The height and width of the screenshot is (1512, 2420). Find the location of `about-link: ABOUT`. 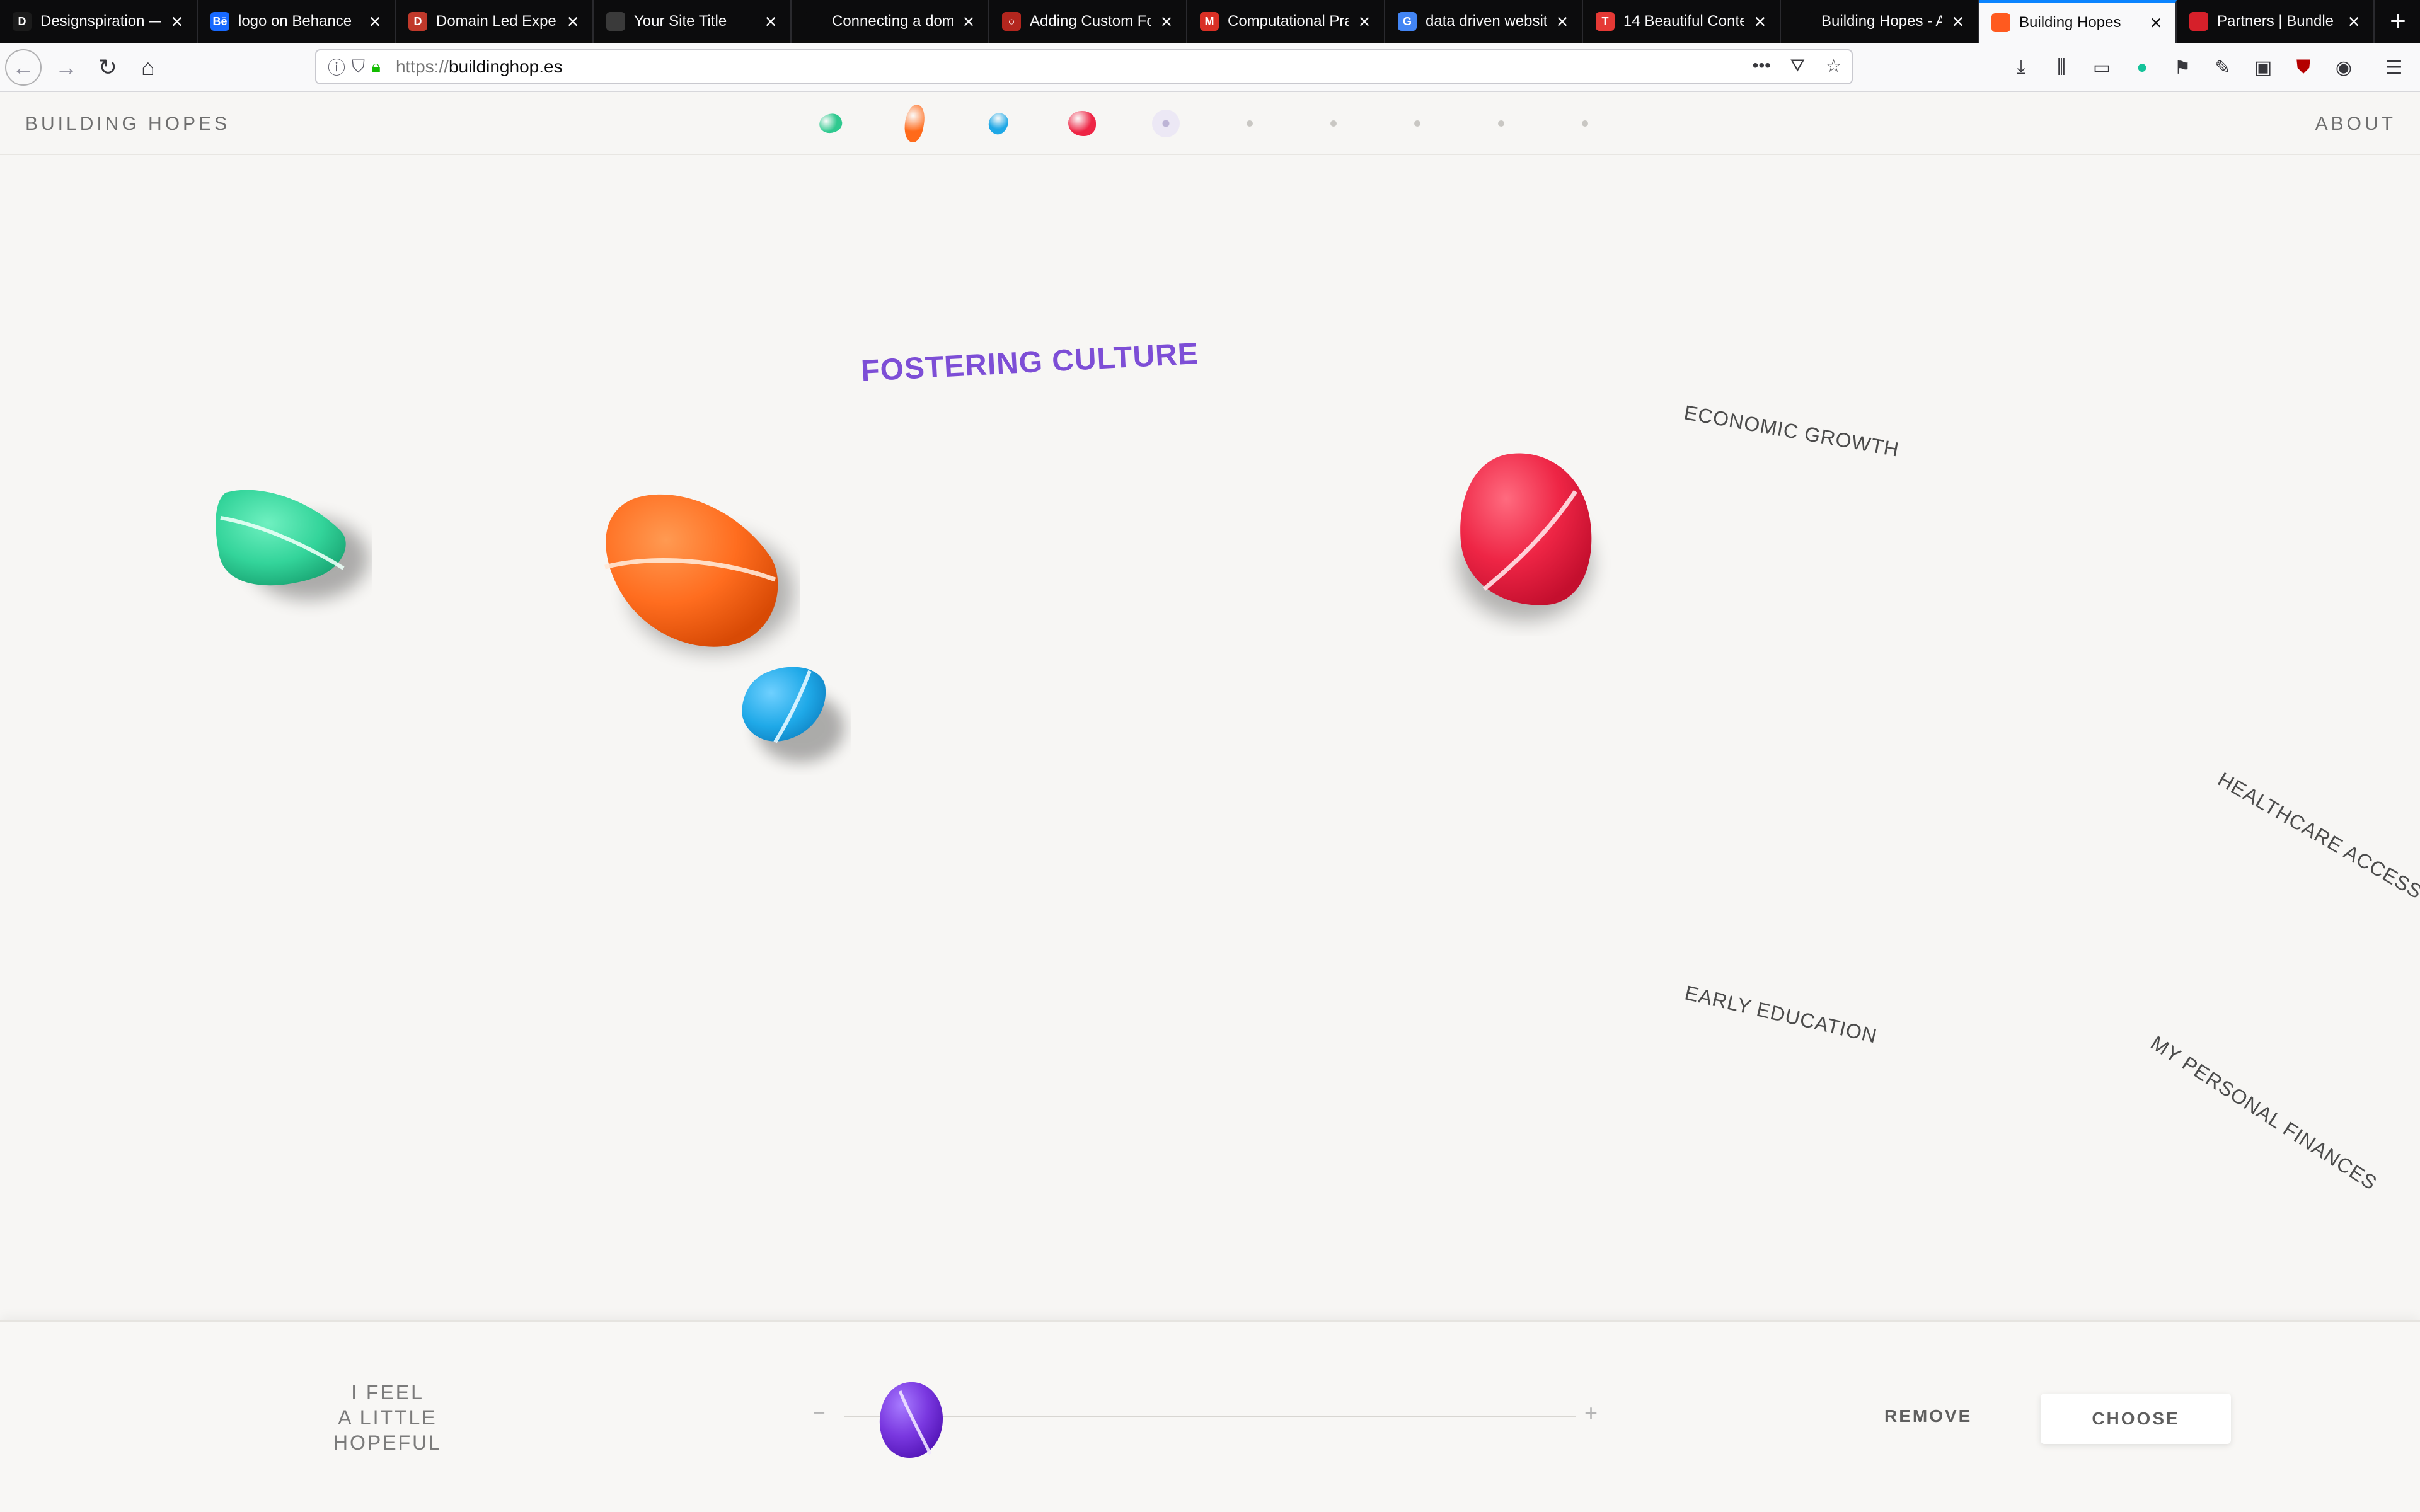

about-link: ABOUT is located at coordinates (2356, 124).